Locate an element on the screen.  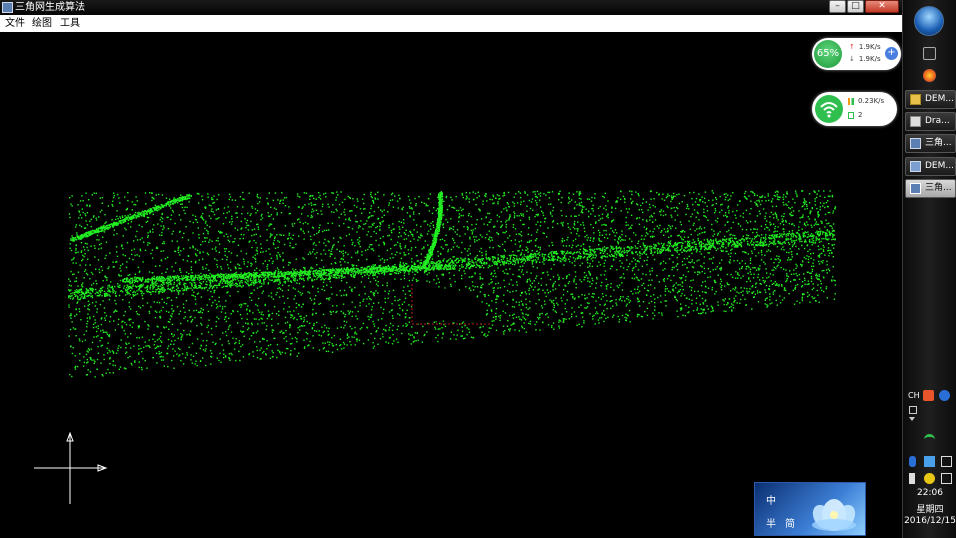
network-icon is located at coordinates (929, 461).